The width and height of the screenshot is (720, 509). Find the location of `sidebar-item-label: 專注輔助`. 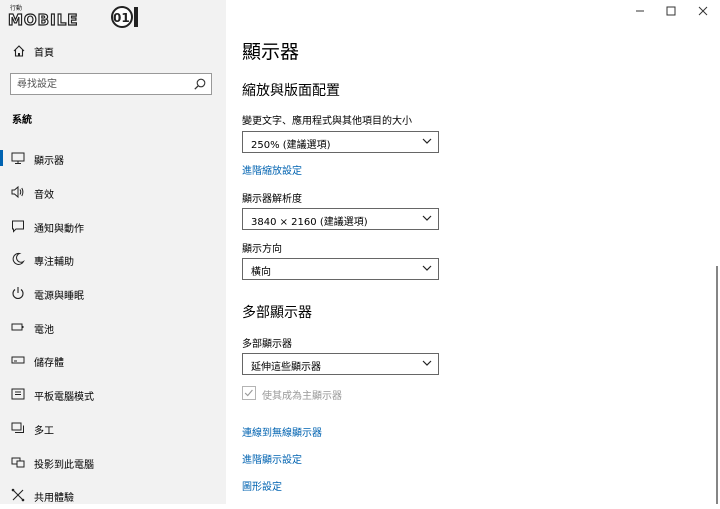

sidebar-item-label: 專注輔助 is located at coordinates (54, 262).